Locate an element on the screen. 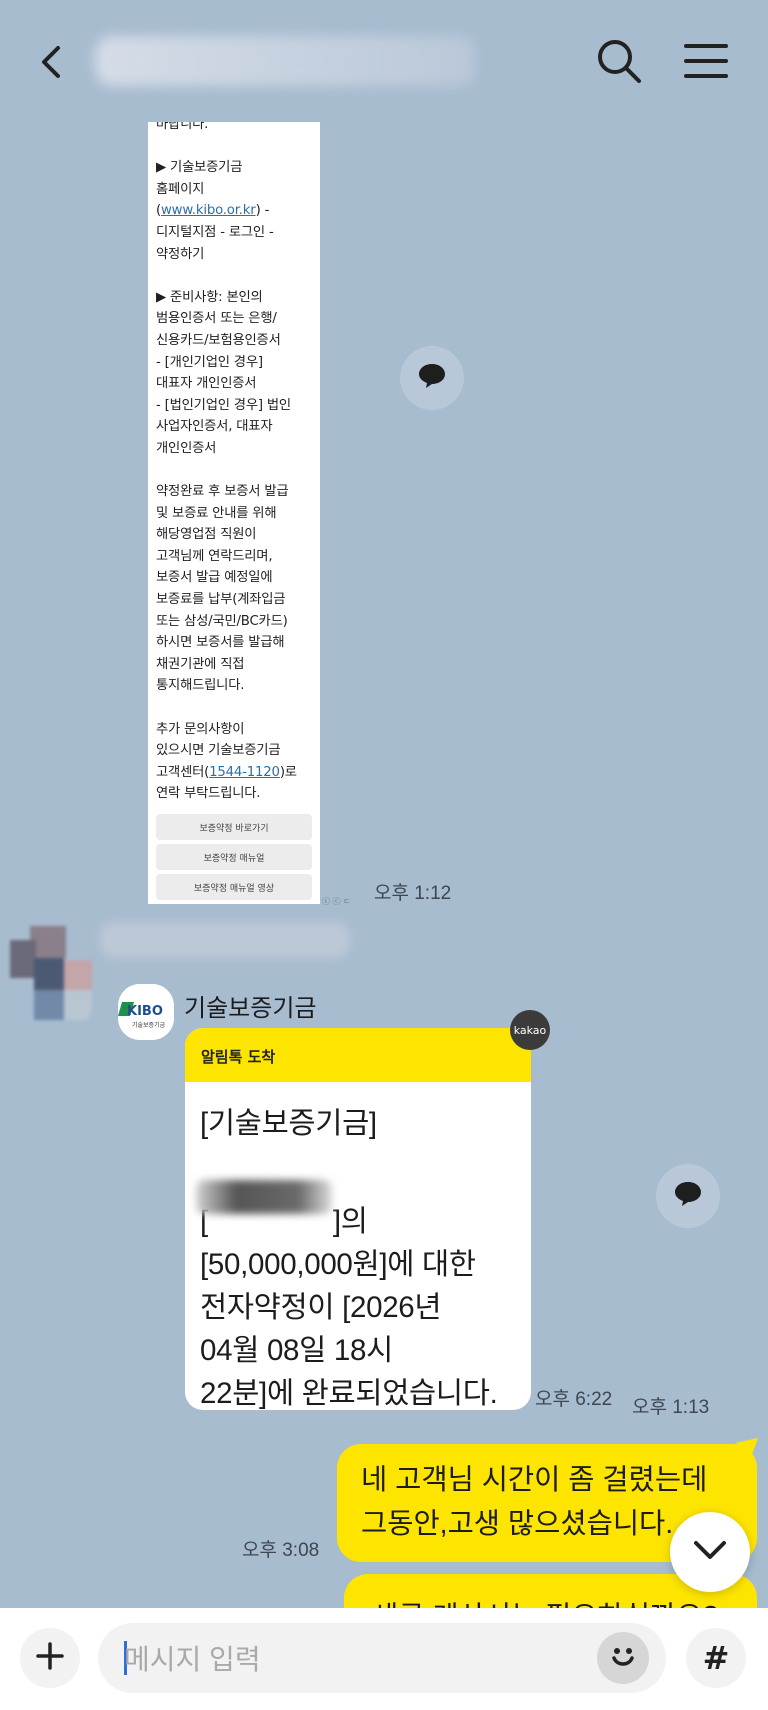 The width and height of the screenshot is (768, 1710). back-icon is located at coordinates (50, 62).